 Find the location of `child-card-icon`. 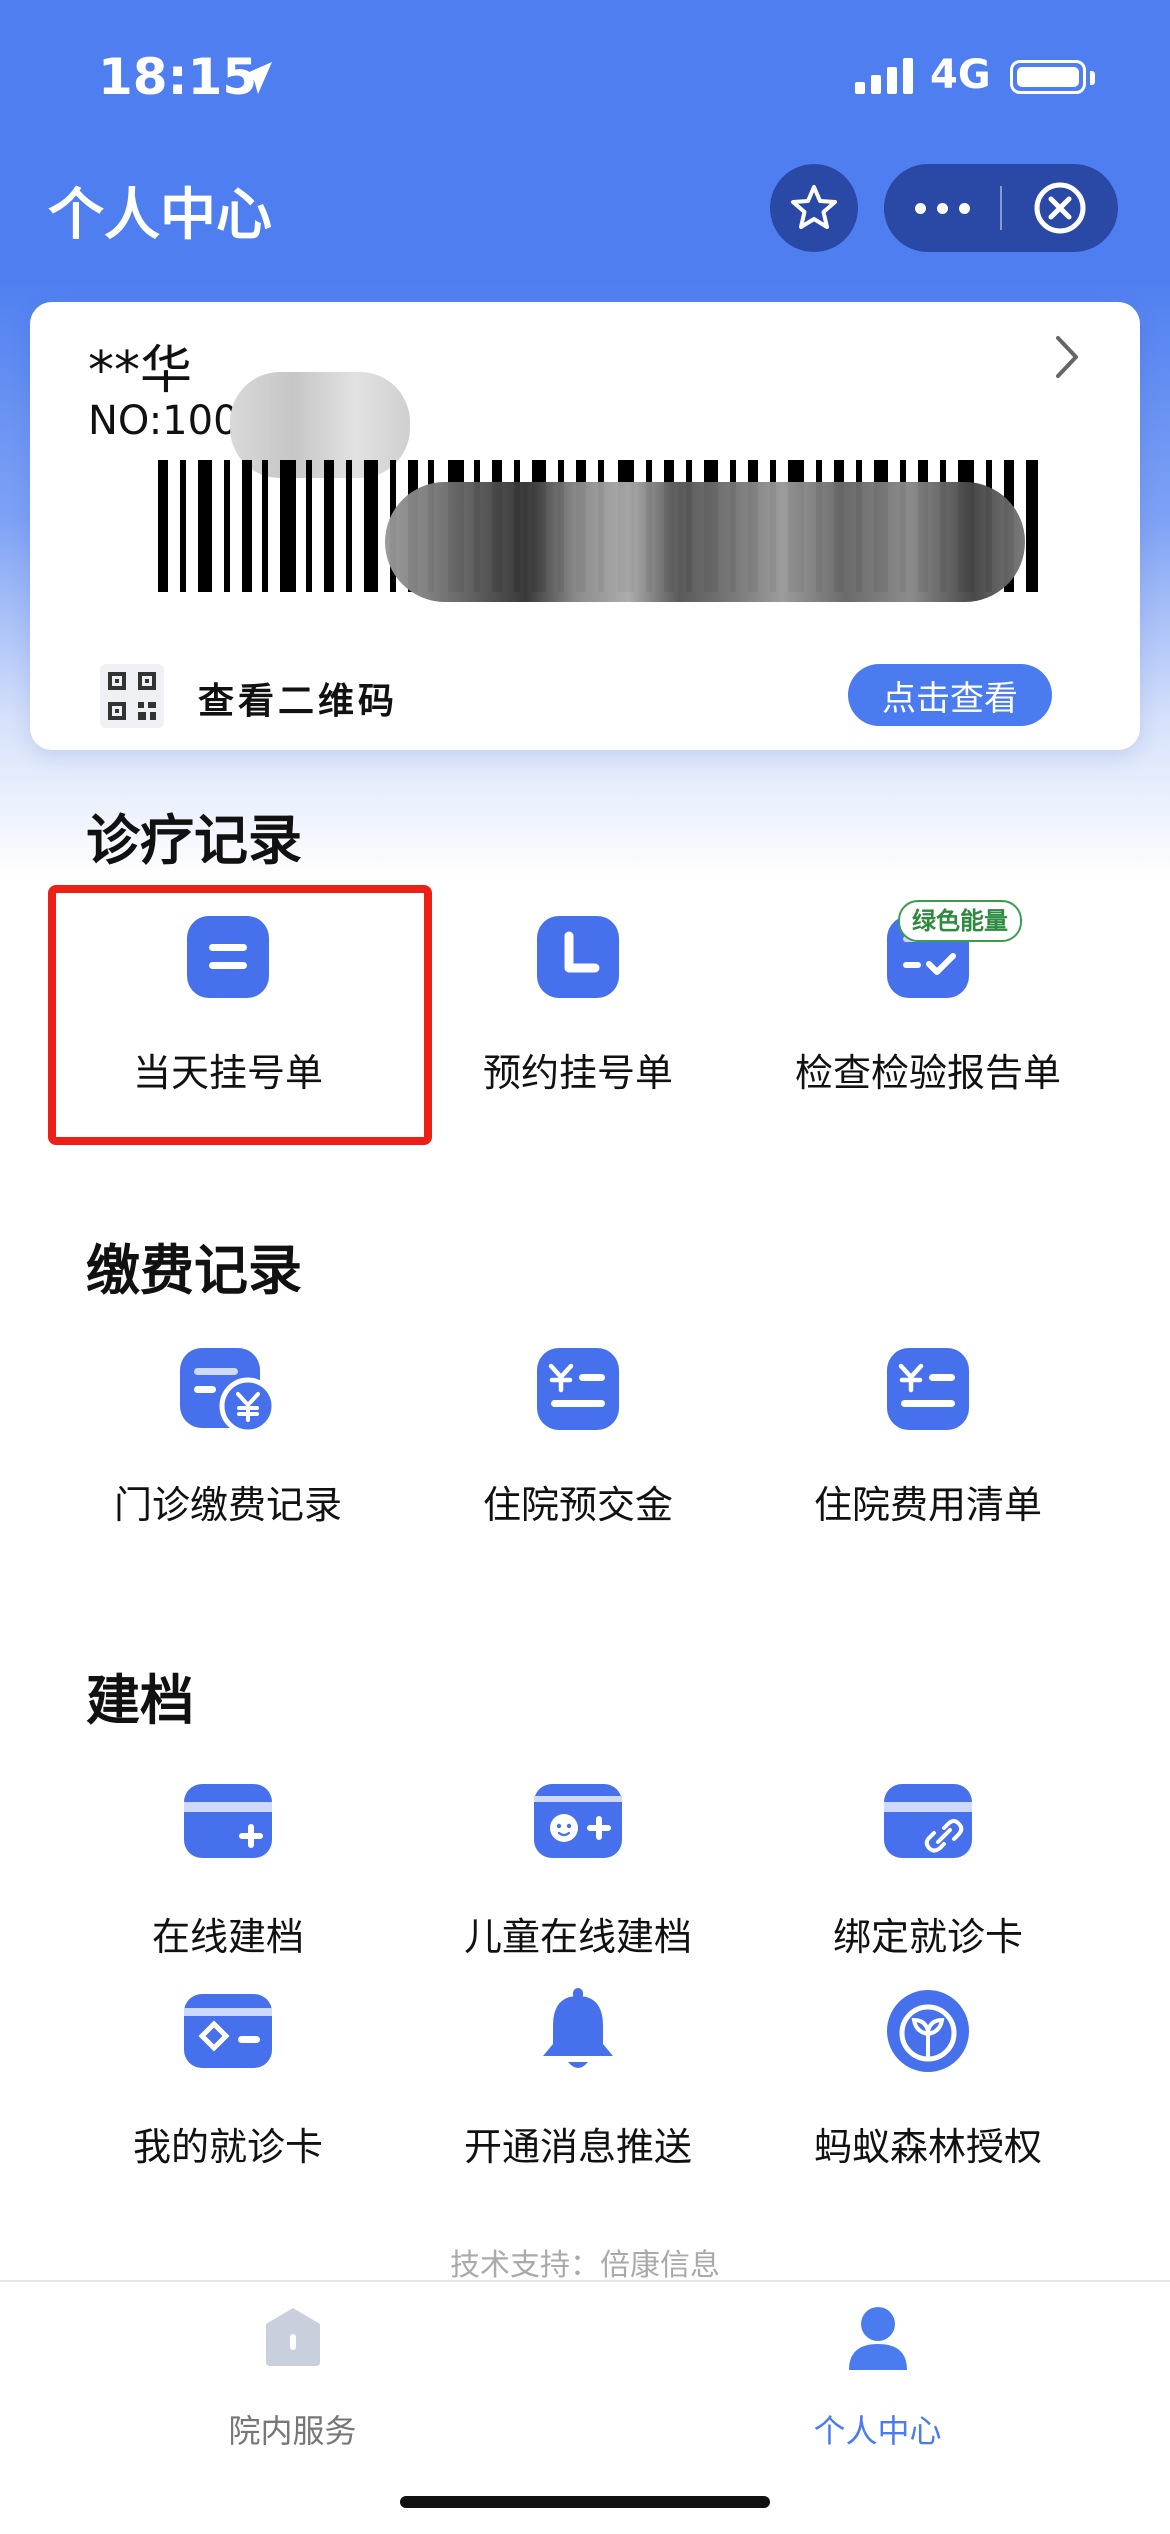

child-card-icon is located at coordinates (578, 1821).